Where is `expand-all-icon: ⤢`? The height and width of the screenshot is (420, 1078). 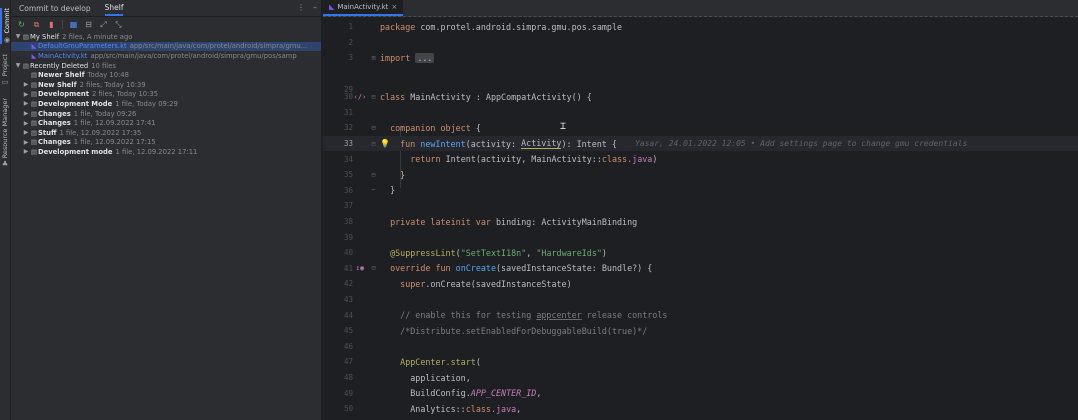
expand-all-icon: ⤢ is located at coordinates (103, 24).